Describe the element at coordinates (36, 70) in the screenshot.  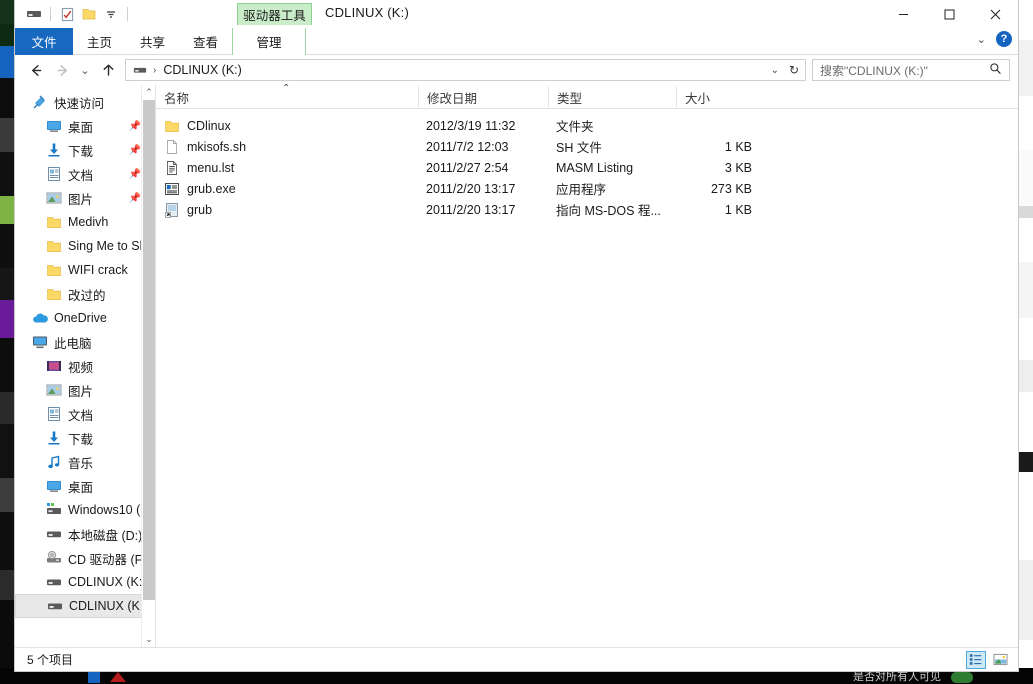
I see `back-arrow-icon` at that location.